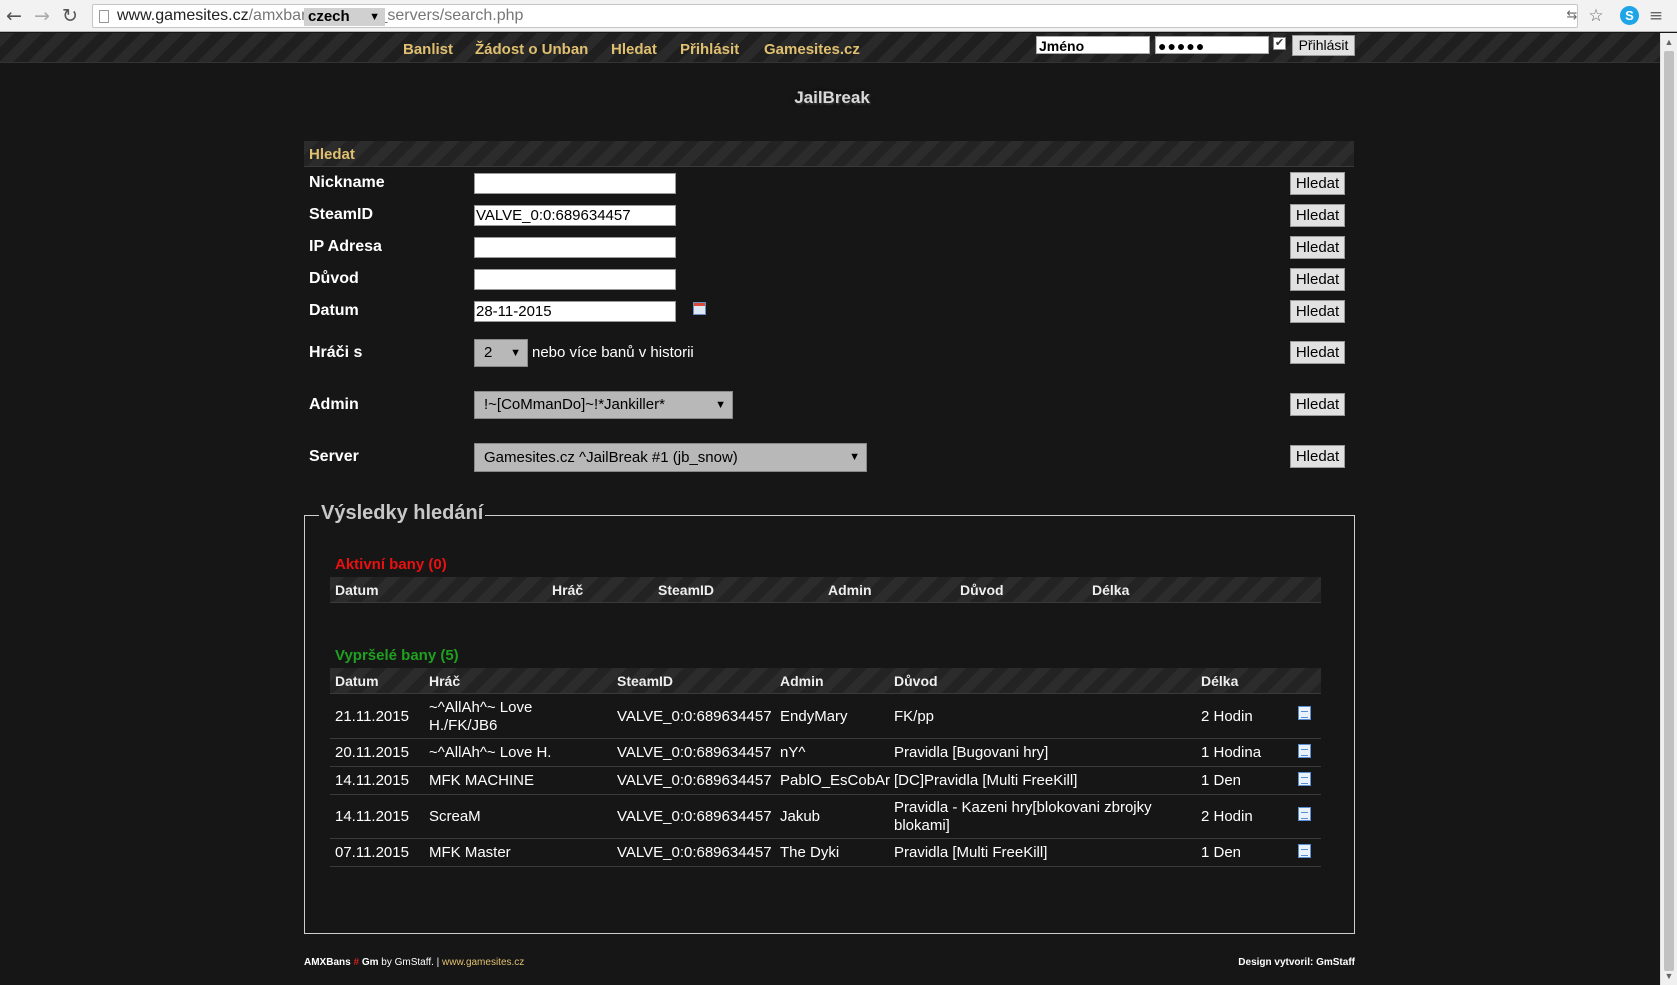  What do you see at coordinates (1317, 311) in the screenshot?
I see `search-date-button: Hledat` at bounding box center [1317, 311].